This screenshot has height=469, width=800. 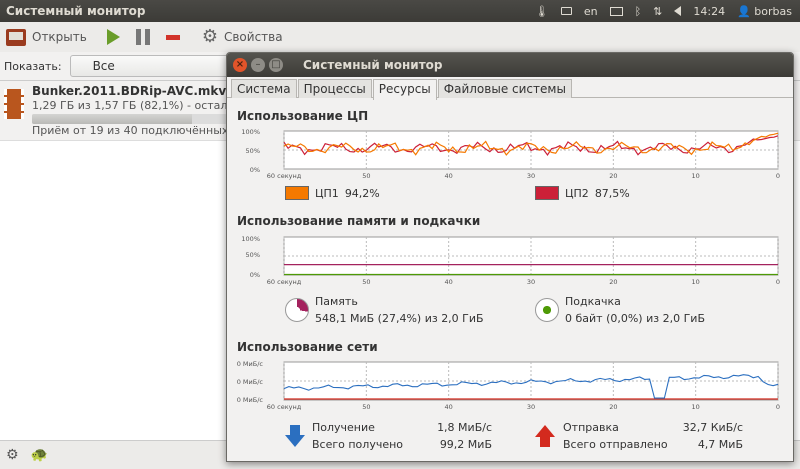 I want to click on cpu1-color-swatch, so click(x=297, y=193).